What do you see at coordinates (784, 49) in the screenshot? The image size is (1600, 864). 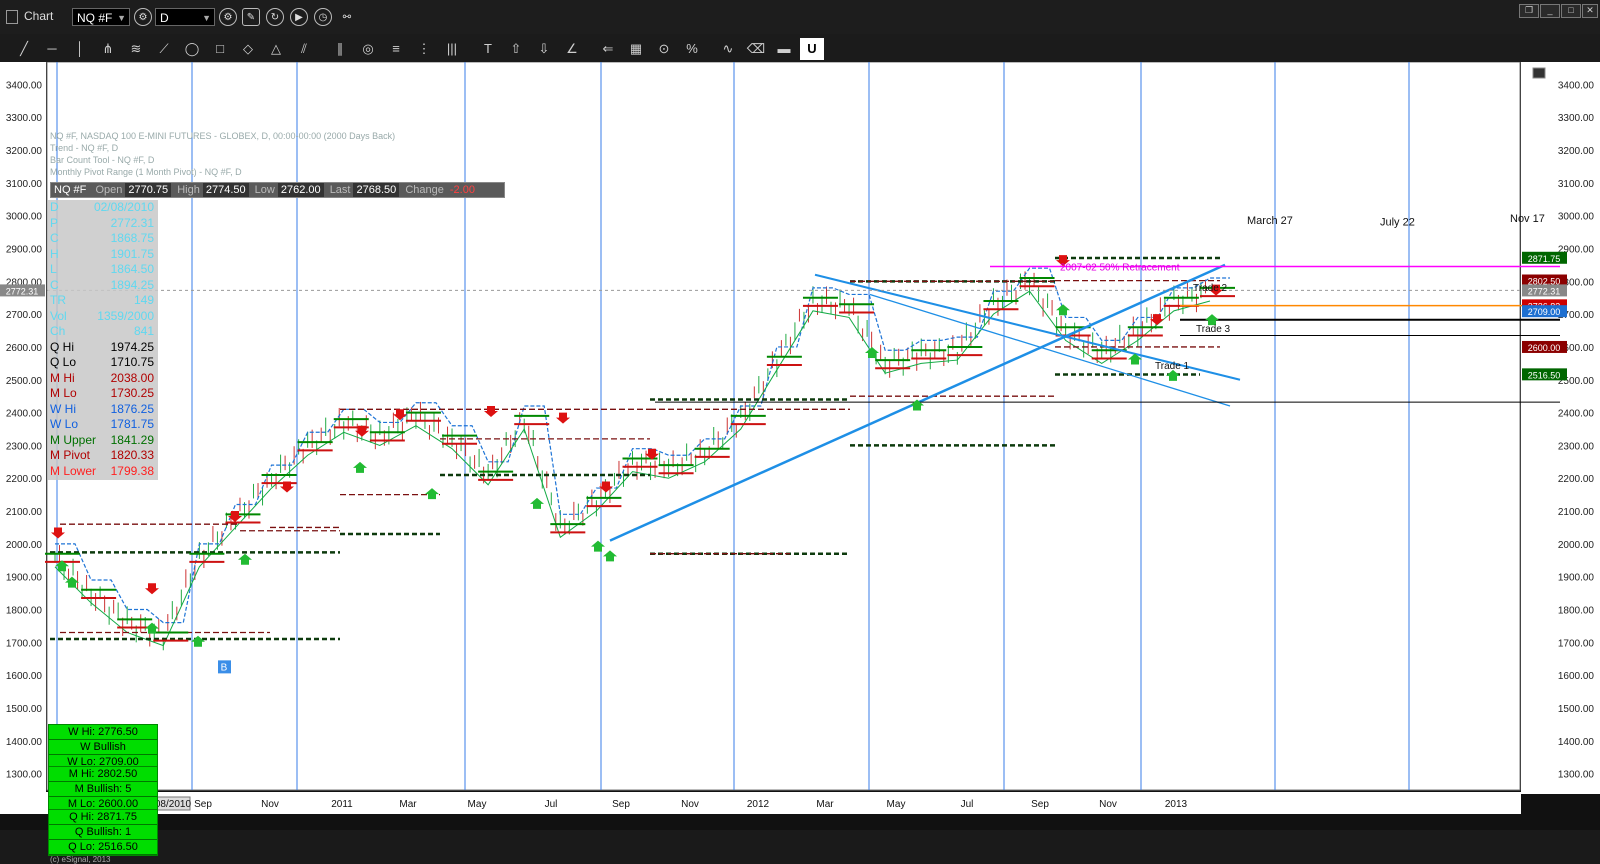 I see `template-icon: ▬` at bounding box center [784, 49].